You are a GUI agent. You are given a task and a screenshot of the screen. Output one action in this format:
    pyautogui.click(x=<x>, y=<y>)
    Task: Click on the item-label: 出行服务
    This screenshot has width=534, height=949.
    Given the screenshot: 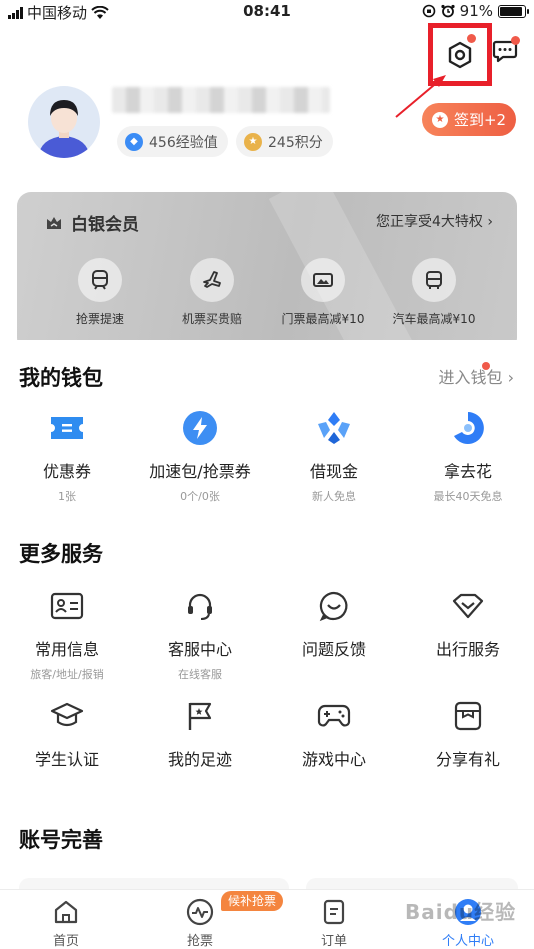 What is the action you would take?
    pyautogui.click(x=467, y=649)
    